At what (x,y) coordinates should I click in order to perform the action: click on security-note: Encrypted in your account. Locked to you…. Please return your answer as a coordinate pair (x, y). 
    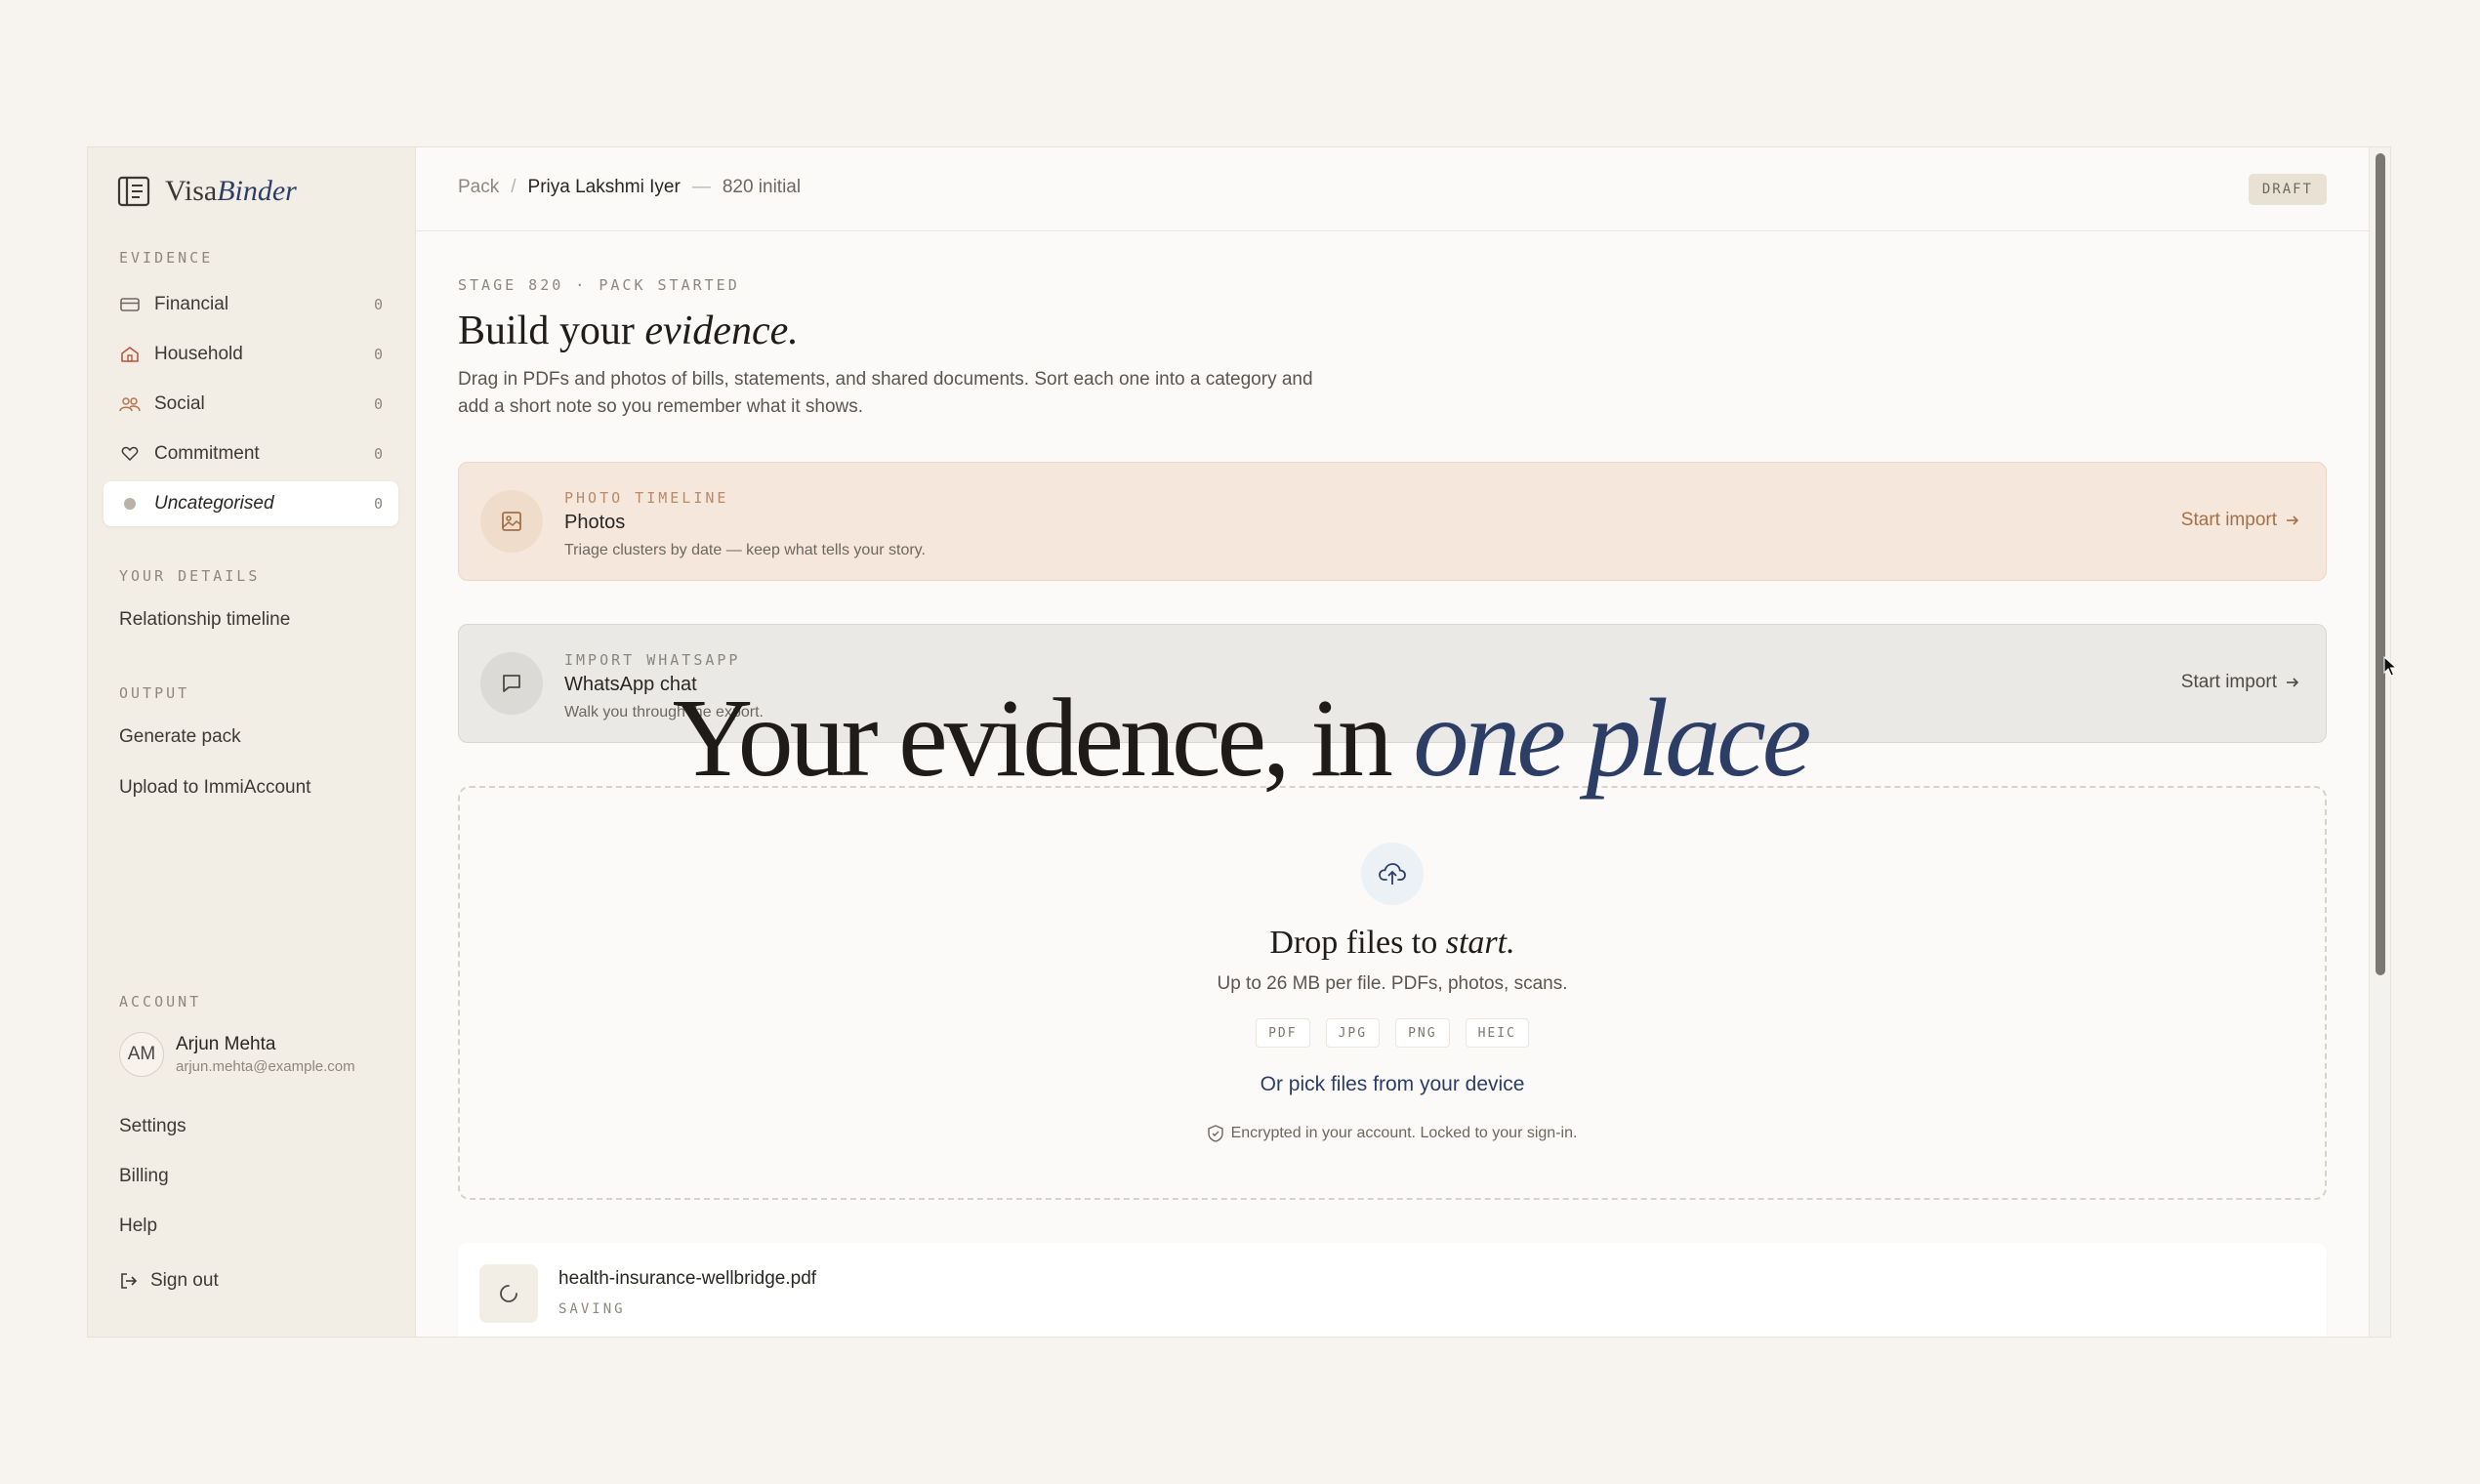
    Looking at the image, I should click on (1392, 1133).